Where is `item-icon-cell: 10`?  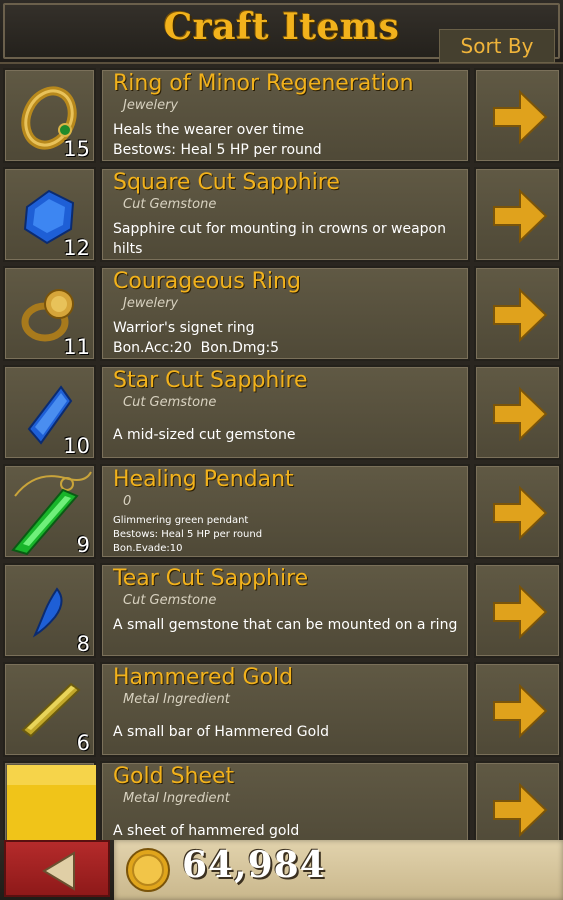
item-icon-cell: 10 is located at coordinates (49, 412).